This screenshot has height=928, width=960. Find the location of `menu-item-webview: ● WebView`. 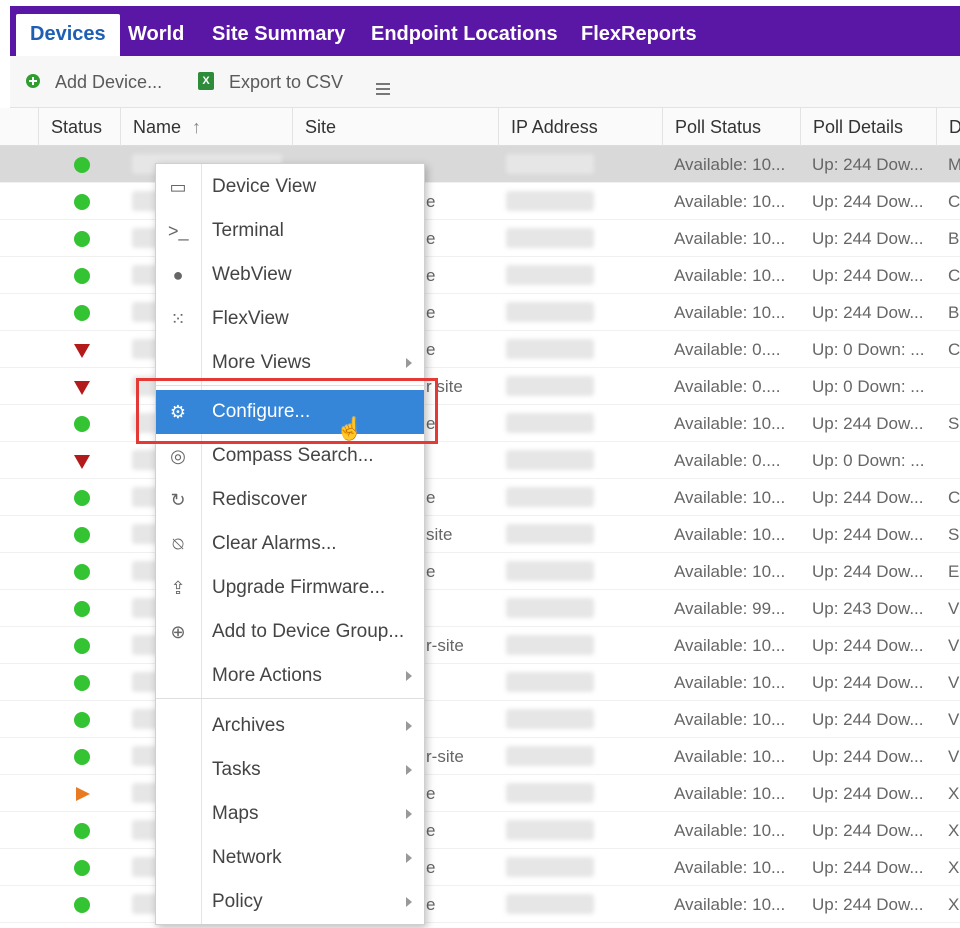

menu-item-webview: ● WebView is located at coordinates (290, 275).